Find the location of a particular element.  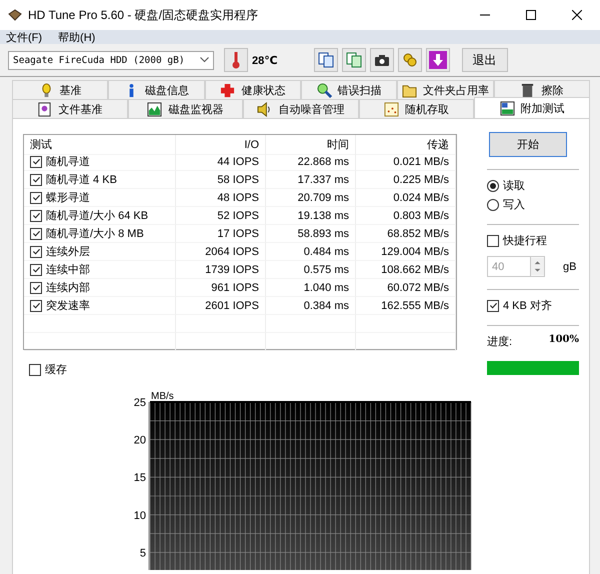

table-cell: 68.852 MB/s is located at coordinates (406, 234).